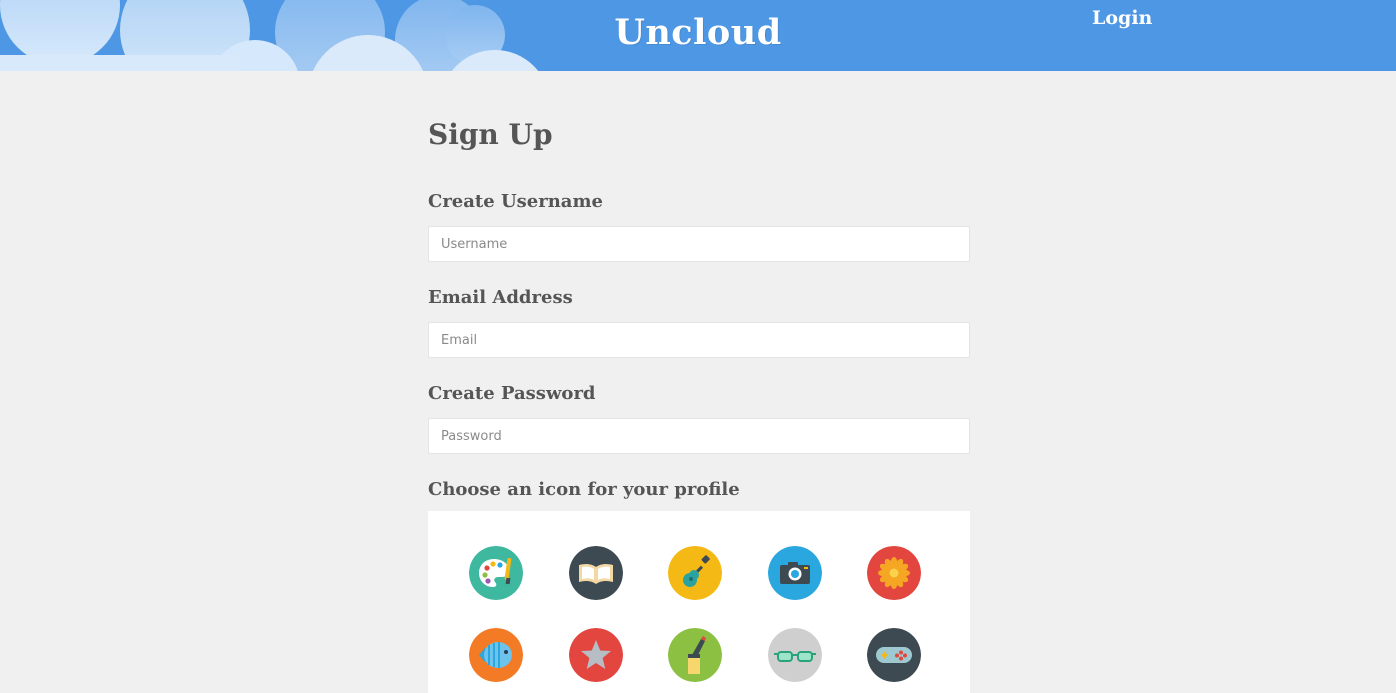 The height and width of the screenshot is (693, 1396). Describe the element at coordinates (1122, 18) in the screenshot. I see `login-link: Login` at that location.